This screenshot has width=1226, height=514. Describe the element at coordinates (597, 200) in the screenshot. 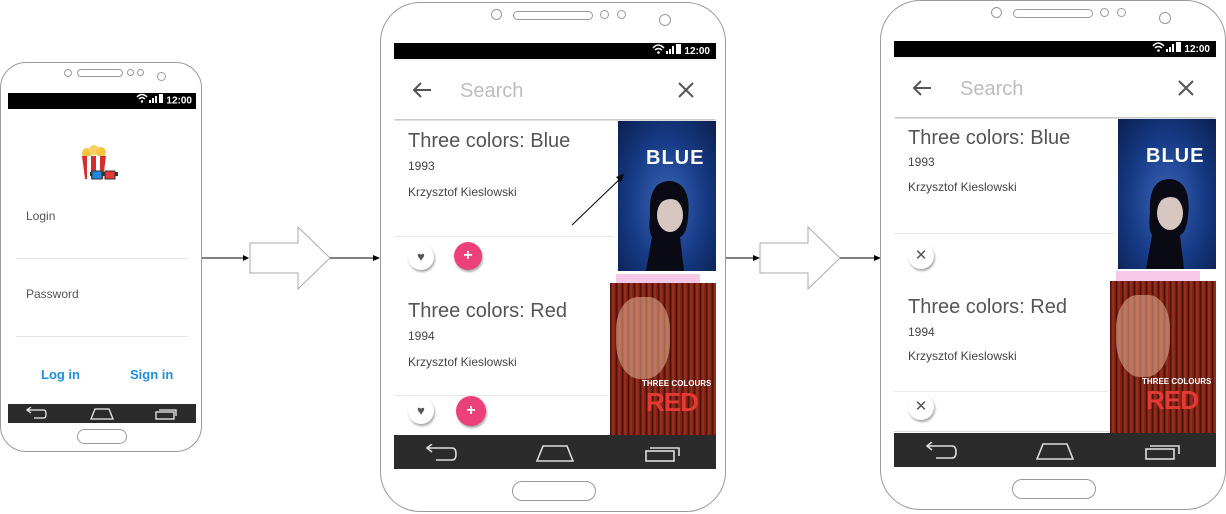

I see `annotation-arrow` at that location.